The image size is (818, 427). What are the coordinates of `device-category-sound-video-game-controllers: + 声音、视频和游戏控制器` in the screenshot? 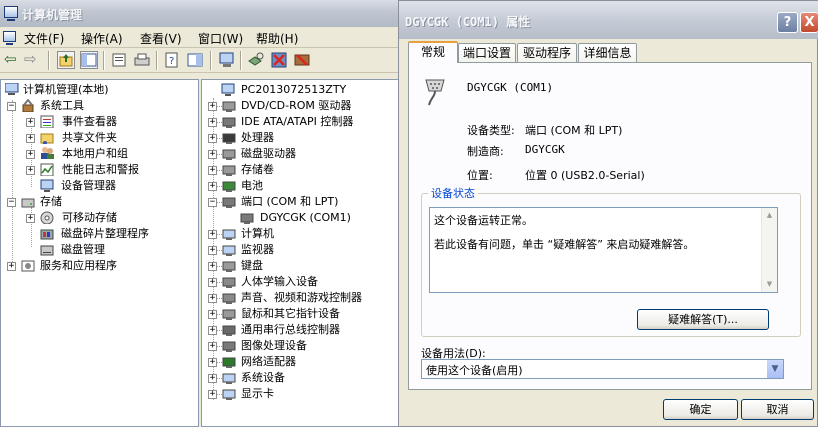 It's located at (303, 298).